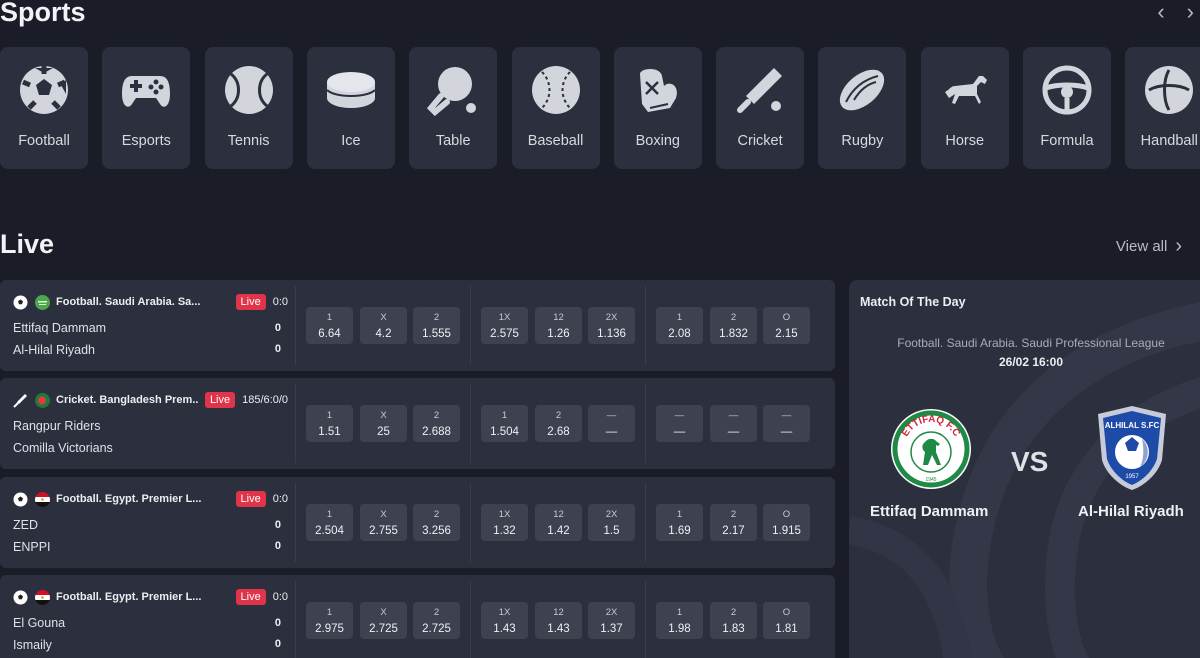 The image size is (1200, 658). Describe the element at coordinates (611, 522) in the screenshot. I see `odd-button: 2X 1.5` at that location.